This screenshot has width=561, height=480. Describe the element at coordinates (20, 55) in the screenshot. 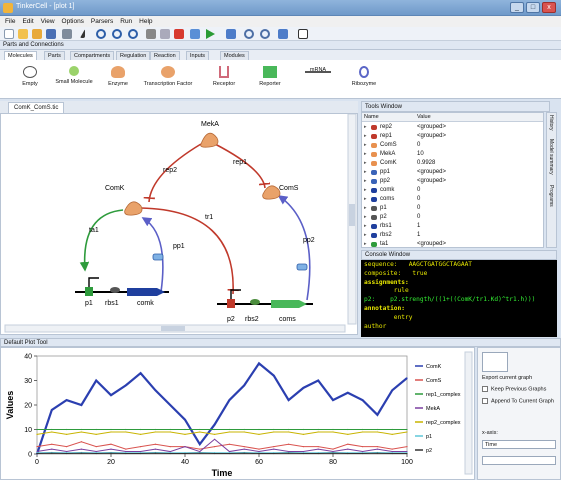

I see `tab-molecules: Molecules` at that location.